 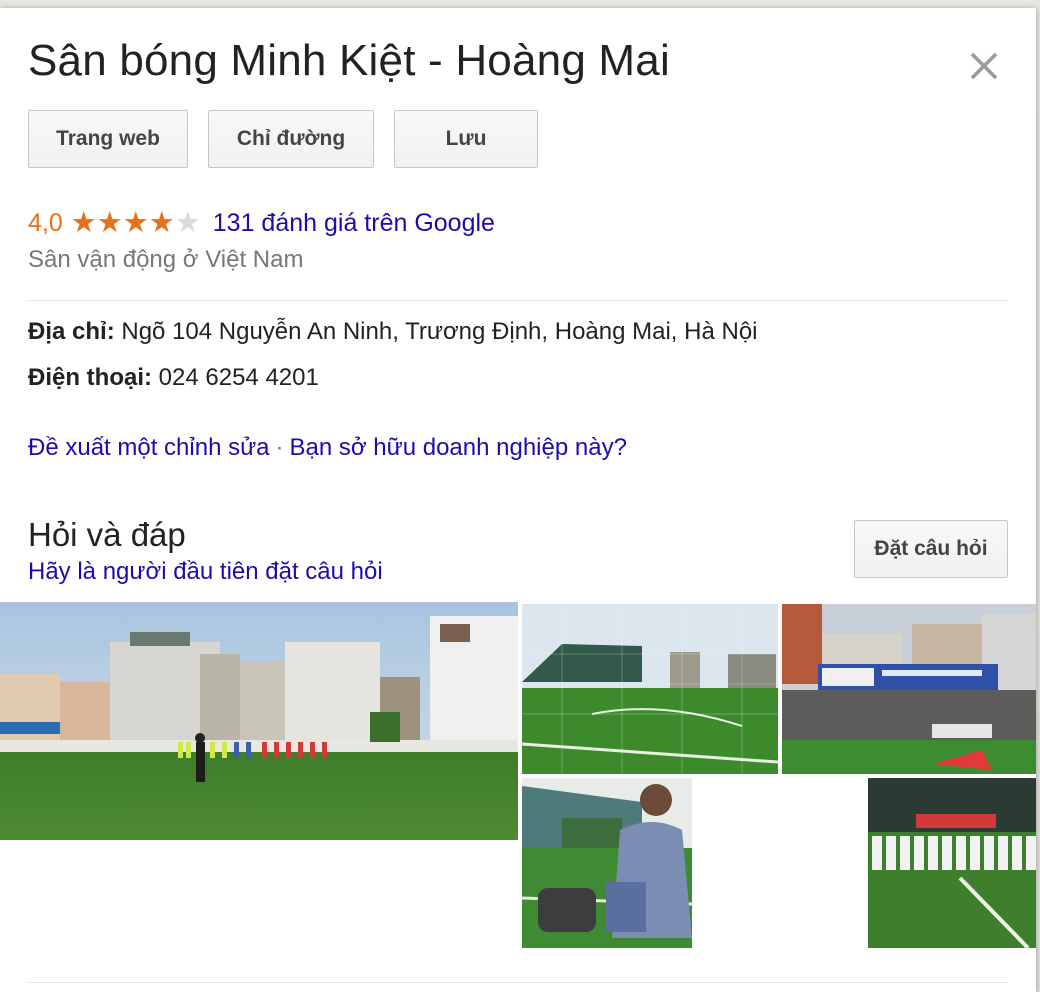 I want to click on ask-question-button: Đặt câu hỏi, so click(x=931, y=549).